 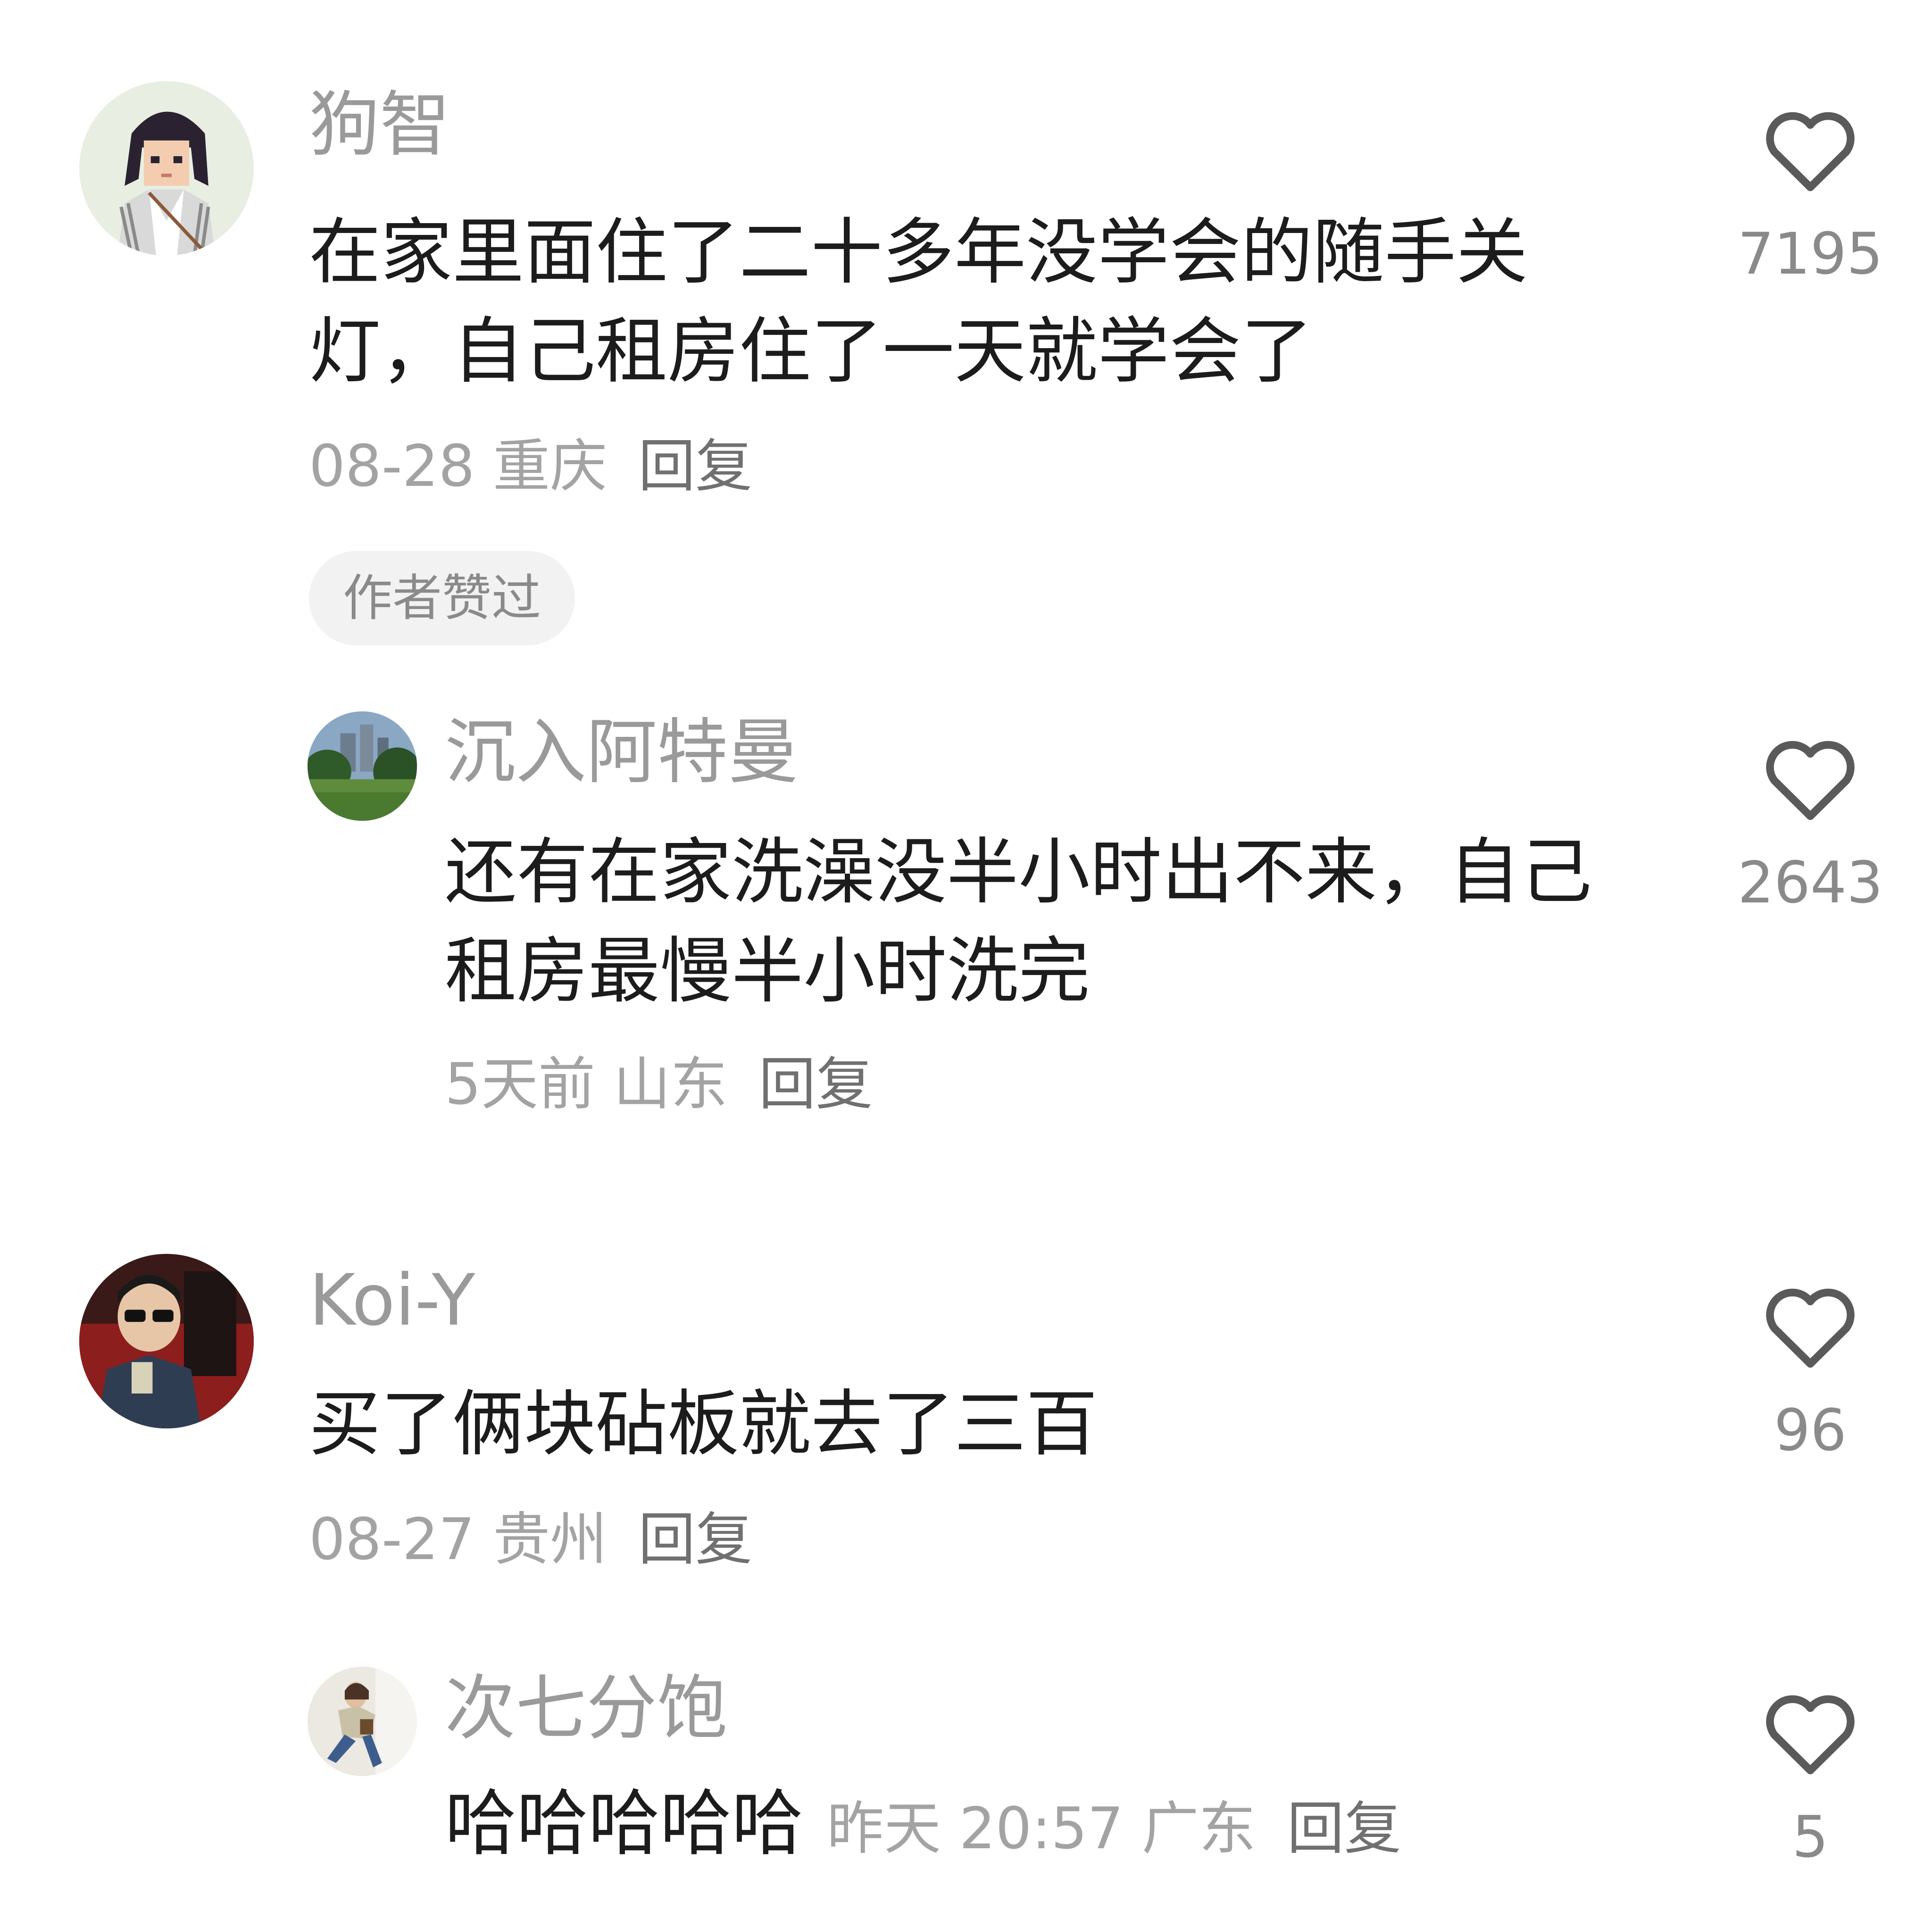 What do you see at coordinates (392, 1300) in the screenshot?
I see `username: Koi-Y` at bounding box center [392, 1300].